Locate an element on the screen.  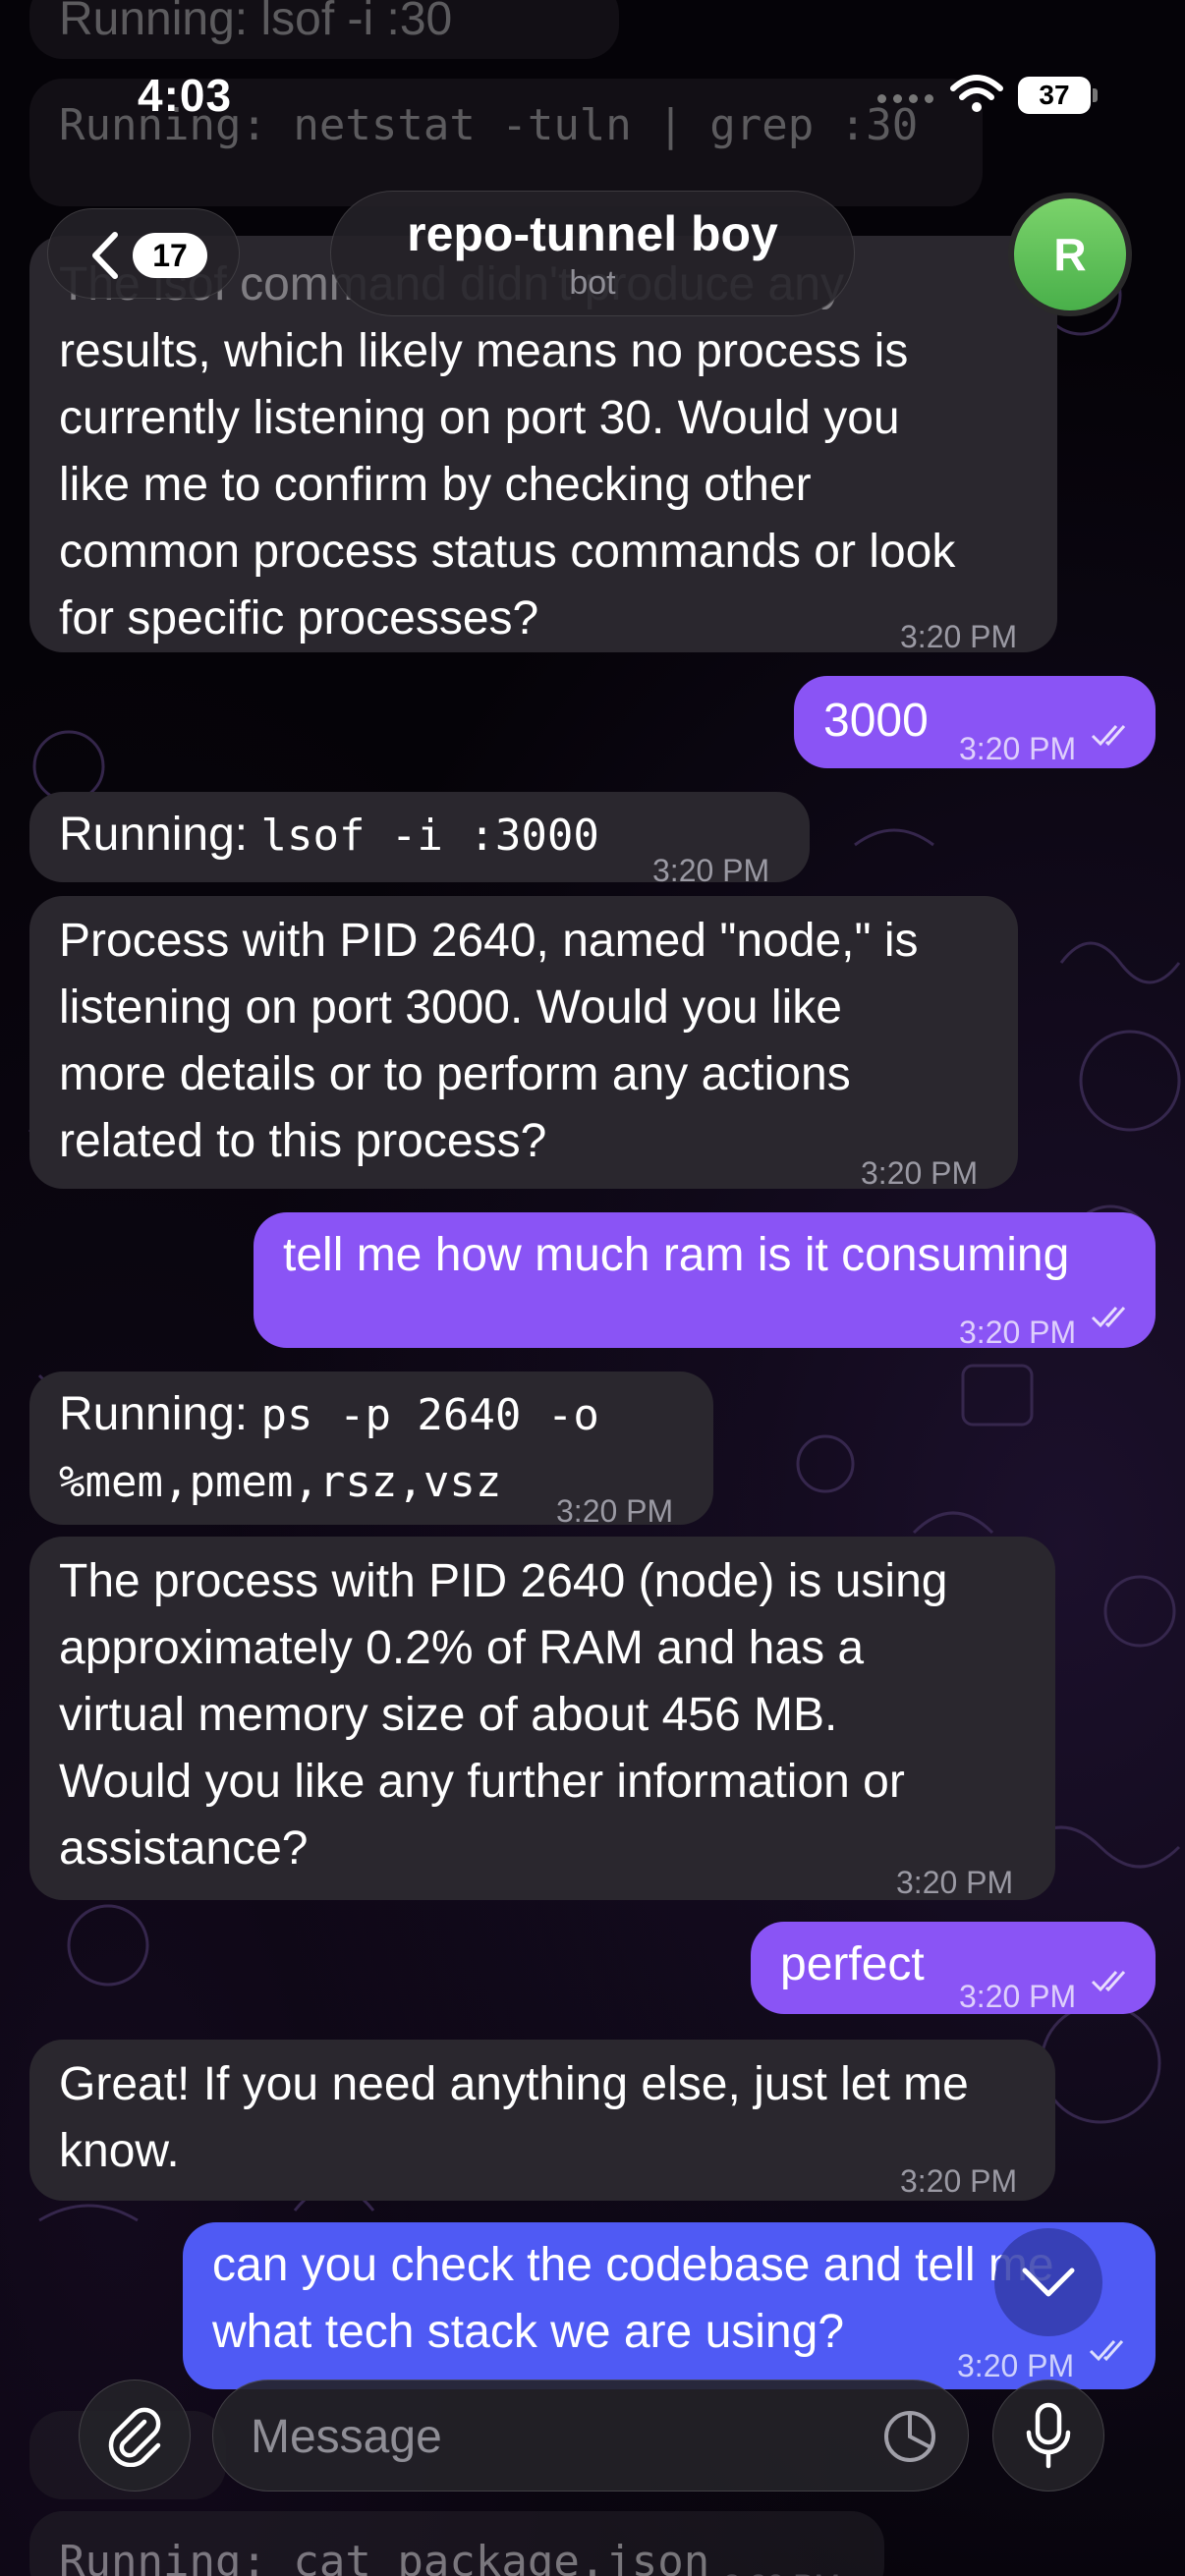
message-text: tell me how much ram is it consuming is located at coordinates (677, 1255).